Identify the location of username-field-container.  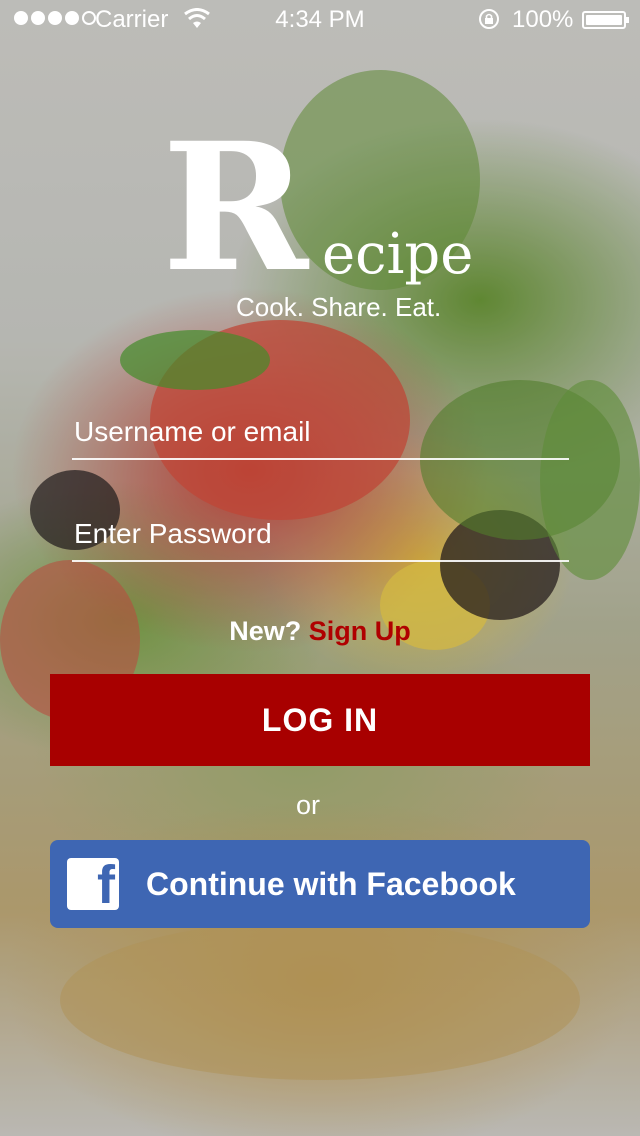
(320, 429).